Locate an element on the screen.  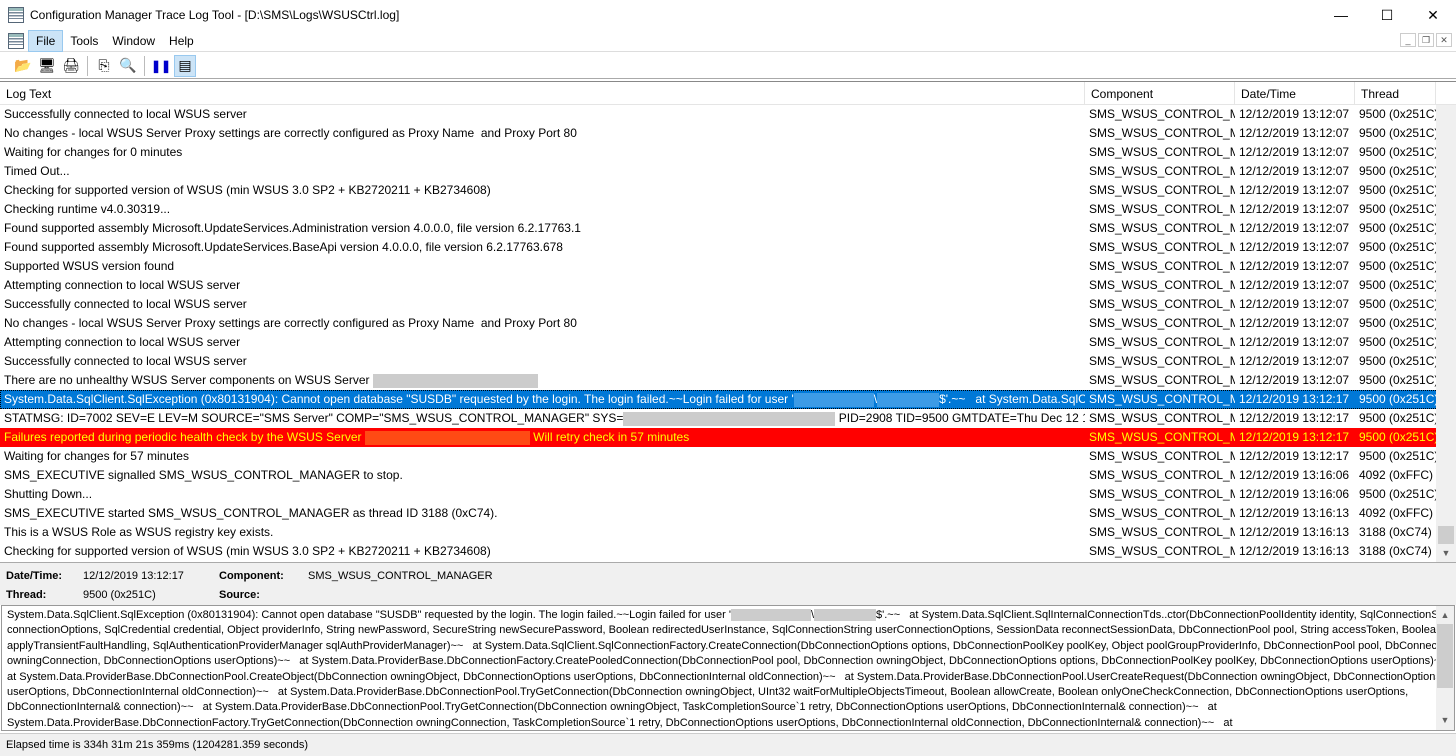
find-icon: 🔍 is located at coordinates (128, 65).